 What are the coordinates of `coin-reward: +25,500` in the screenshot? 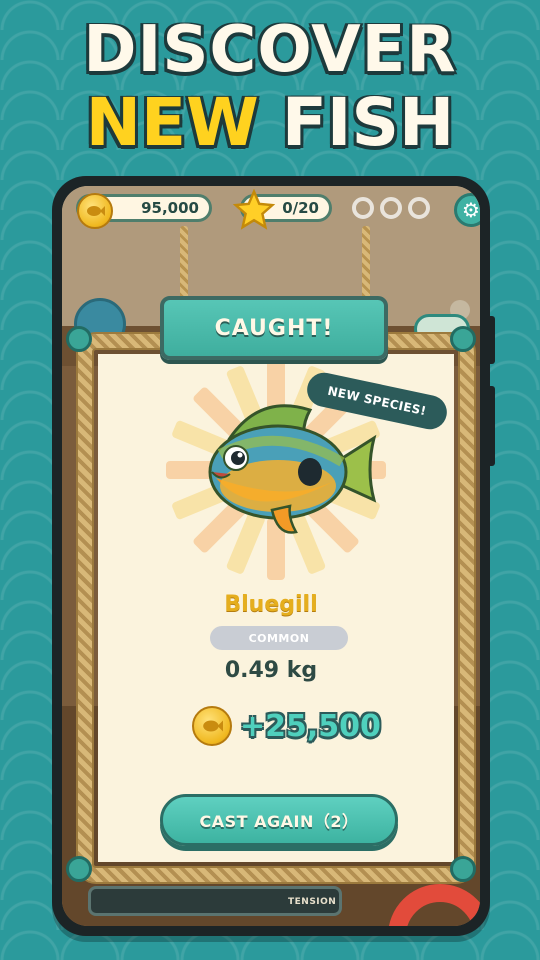 It's located at (286, 726).